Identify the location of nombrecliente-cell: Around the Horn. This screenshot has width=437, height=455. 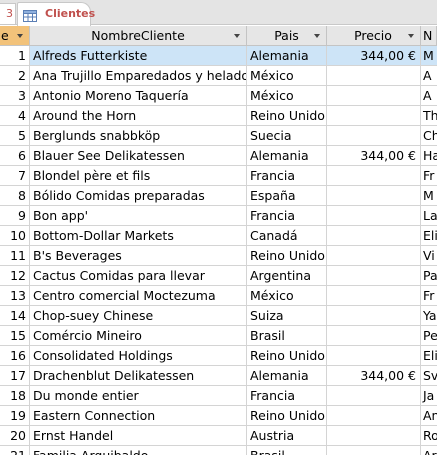
(138, 116).